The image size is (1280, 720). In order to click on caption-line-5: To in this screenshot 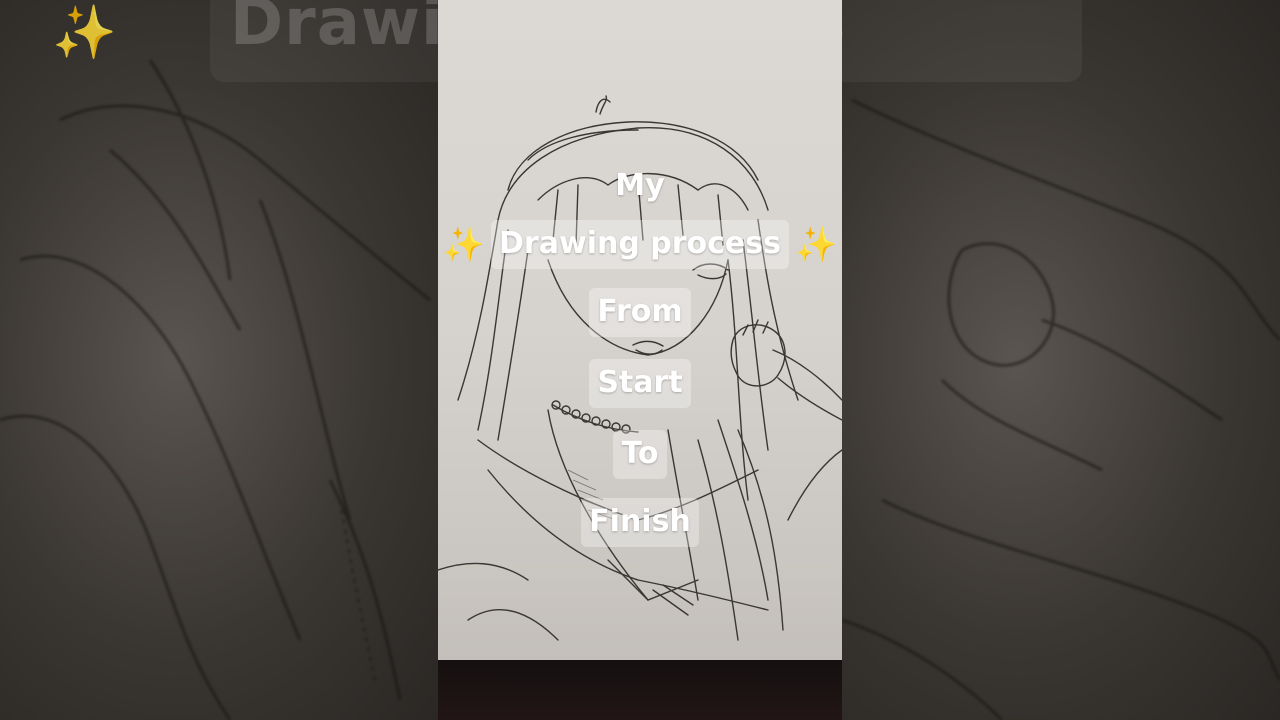, I will do `click(640, 454)`.